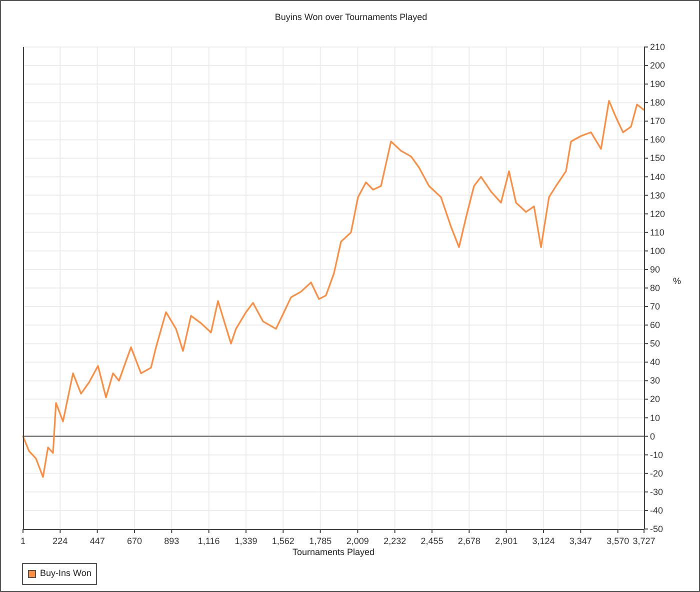 The width and height of the screenshot is (700, 592). I want to click on tick-label: 3,727, so click(644, 541).